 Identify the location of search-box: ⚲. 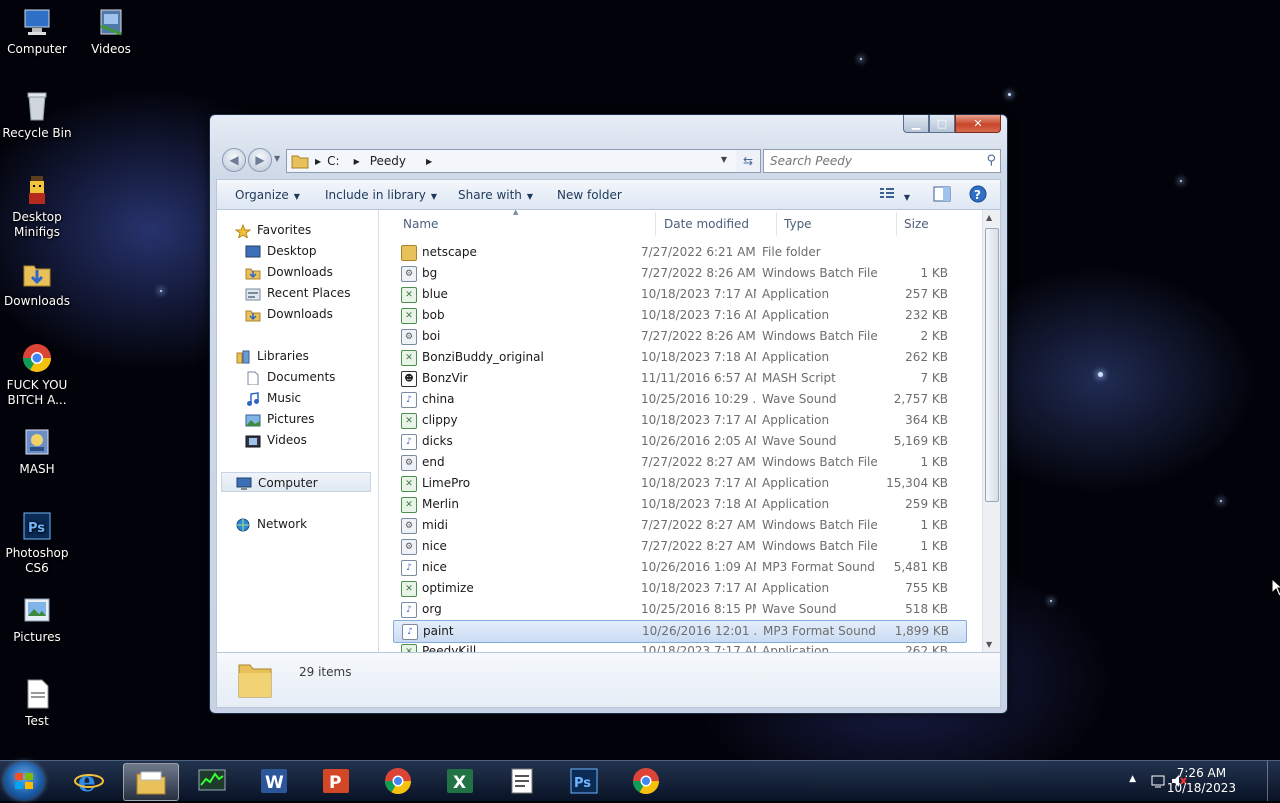
(882, 161).